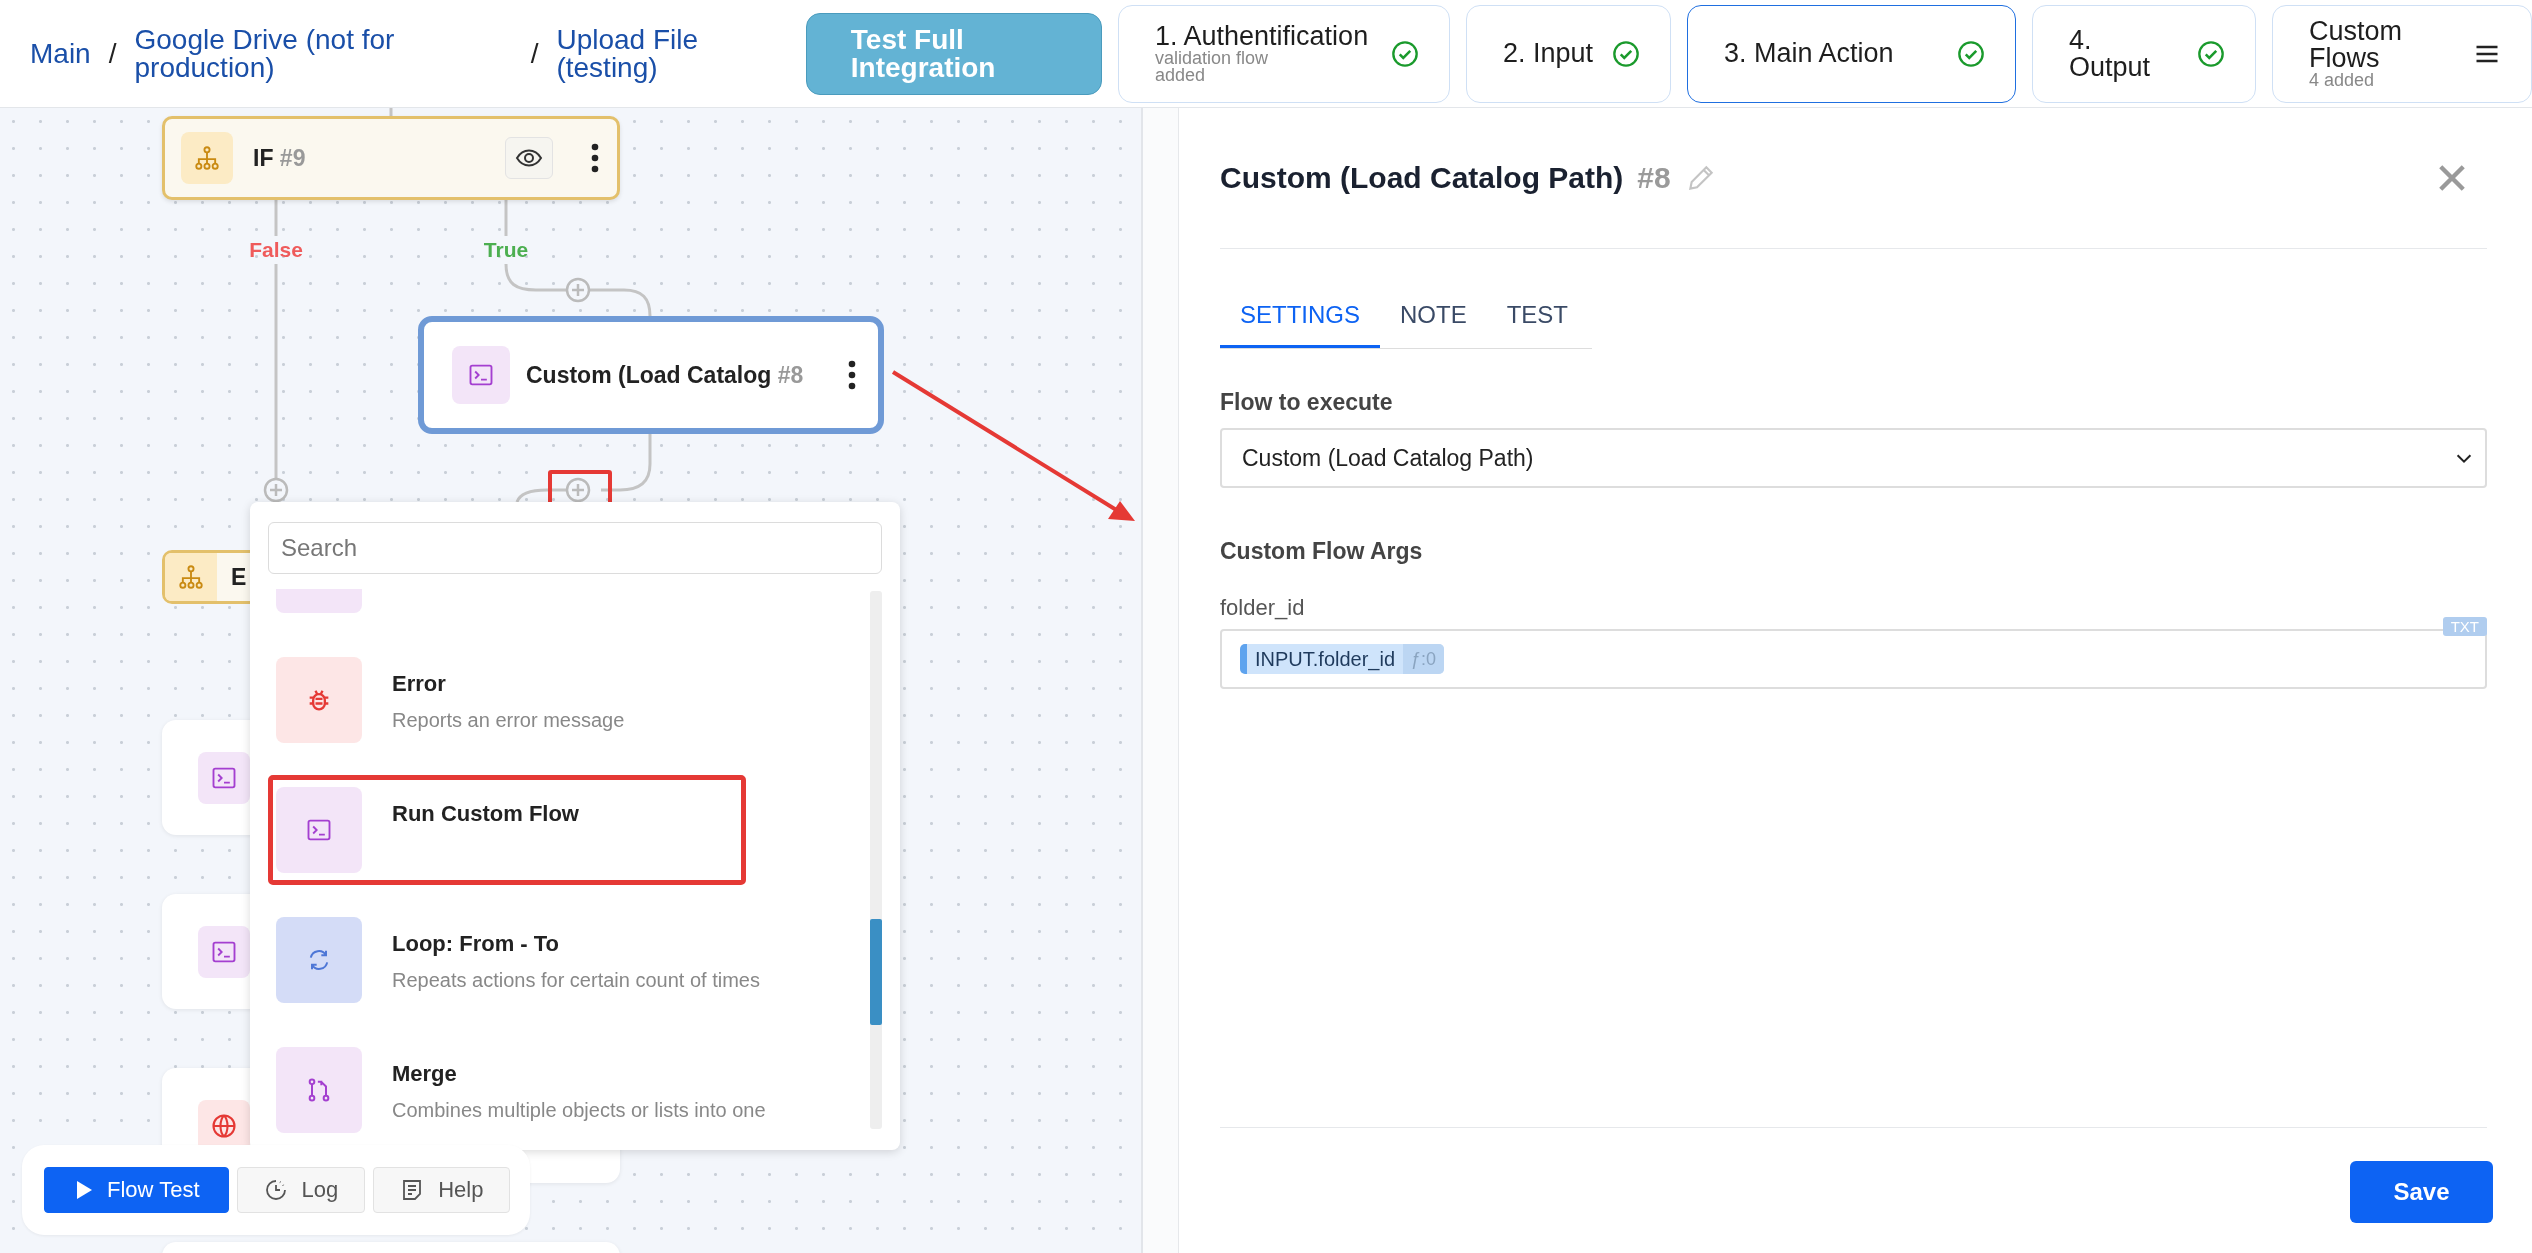  What do you see at coordinates (1322, 551) in the screenshot?
I see `section-title: Custom Flow Args` at bounding box center [1322, 551].